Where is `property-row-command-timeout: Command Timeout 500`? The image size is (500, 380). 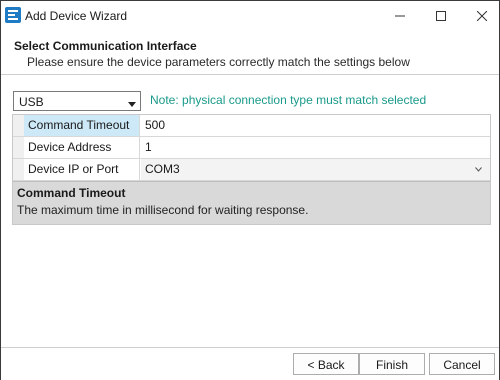
property-row-command-timeout: Command Timeout 500 is located at coordinates (251, 126).